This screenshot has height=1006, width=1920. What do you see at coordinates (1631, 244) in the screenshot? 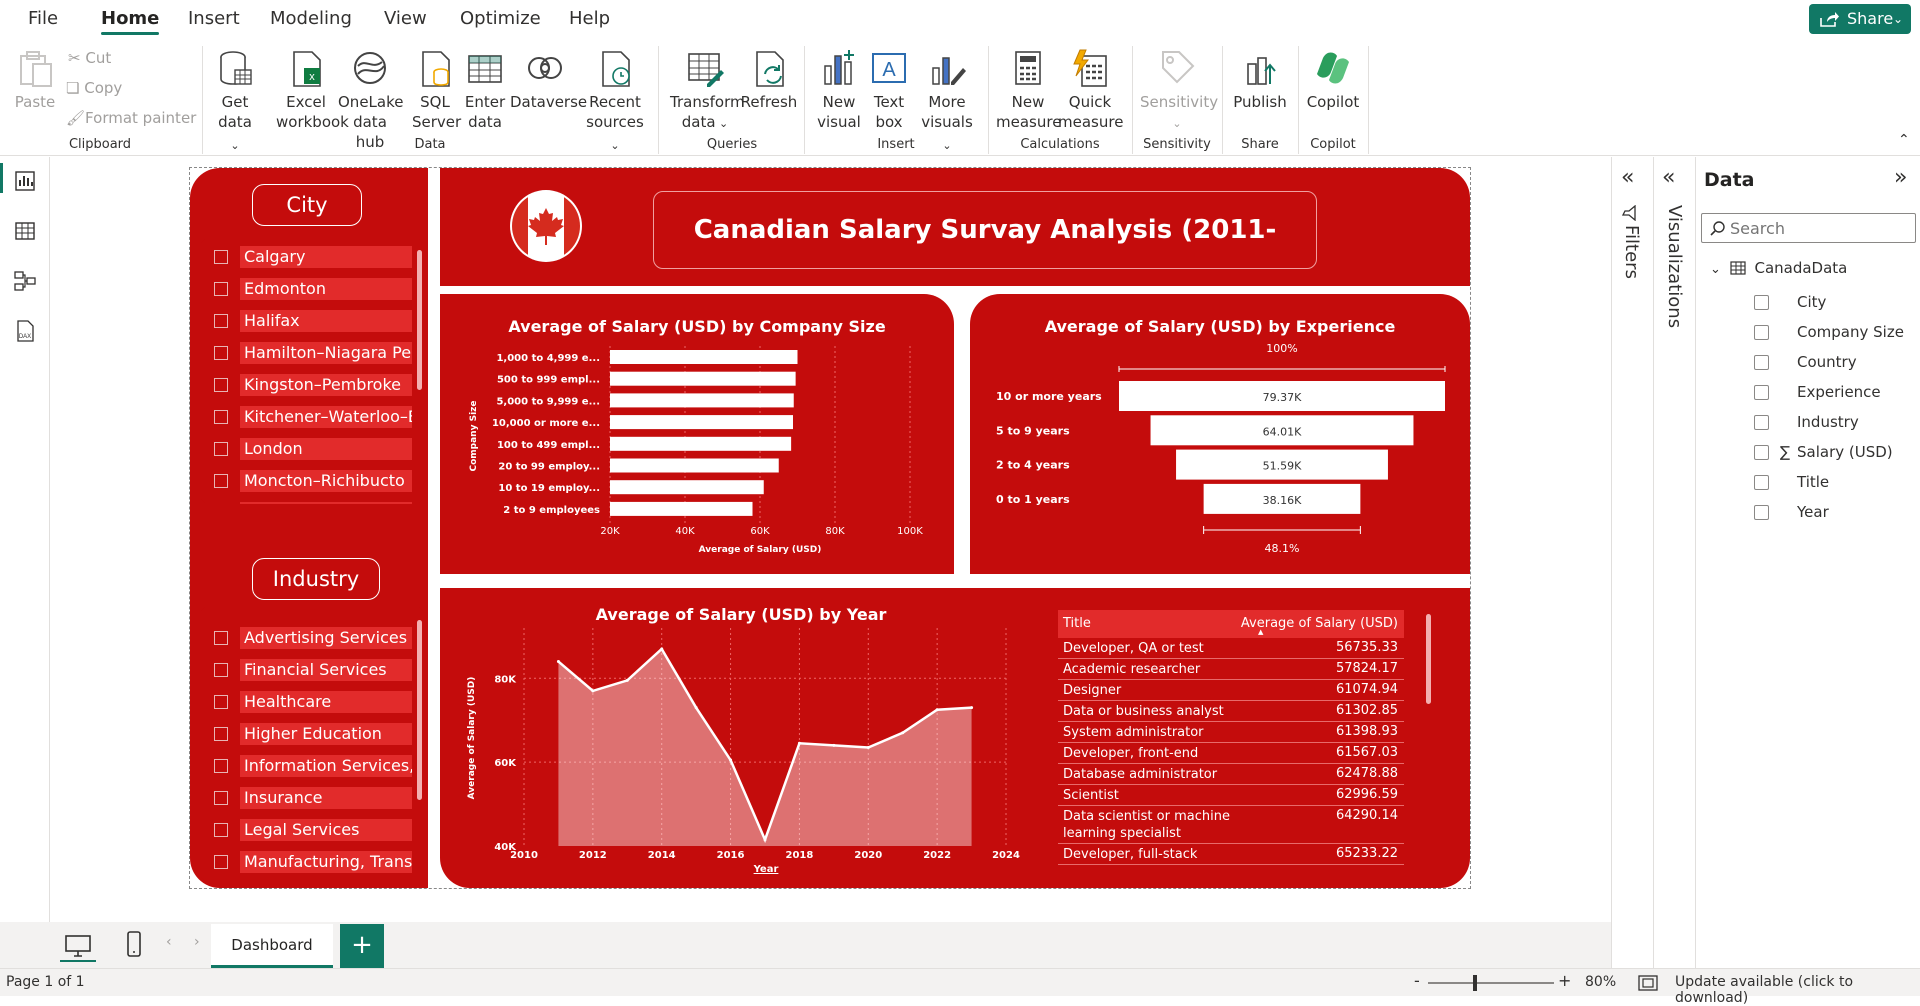
I see `filters-pane-tab: Filters` at bounding box center [1631, 244].